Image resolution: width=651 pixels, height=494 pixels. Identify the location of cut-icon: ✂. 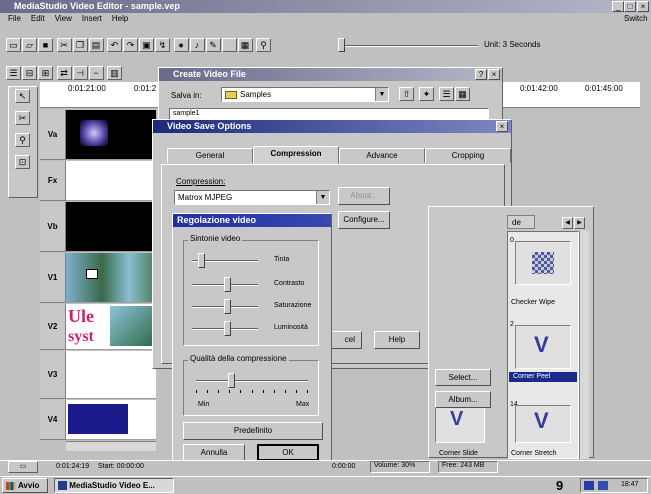
(64, 45).